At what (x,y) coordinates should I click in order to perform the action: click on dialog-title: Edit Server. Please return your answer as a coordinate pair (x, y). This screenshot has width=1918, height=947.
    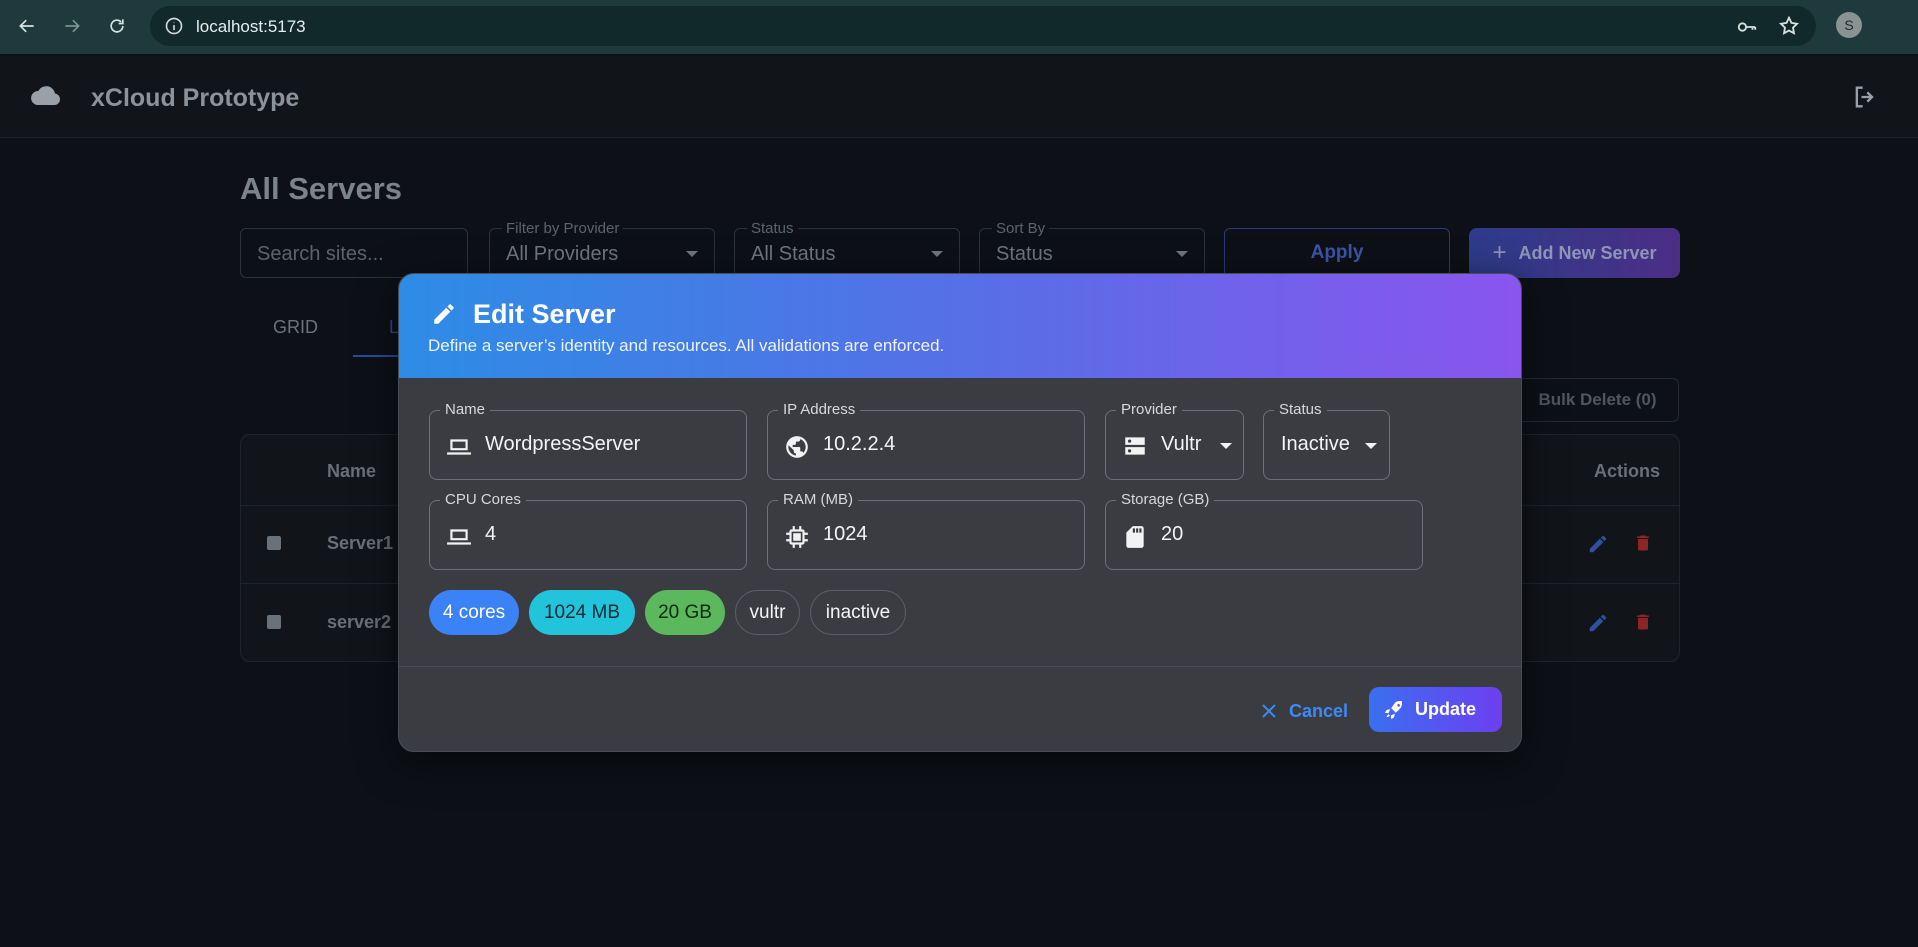
    Looking at the image, I should click on (544, 314).